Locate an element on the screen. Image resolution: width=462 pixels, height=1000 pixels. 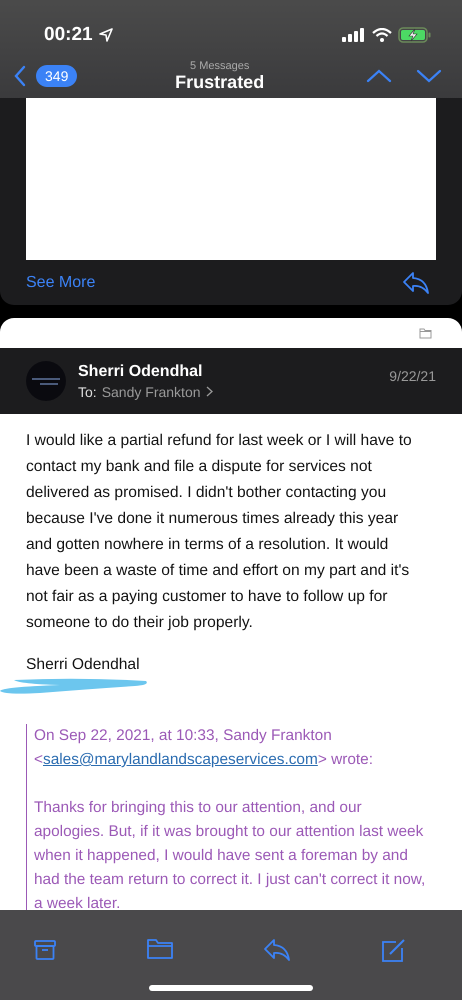
status-time: 00:21 is located at coordinates (68, 35).